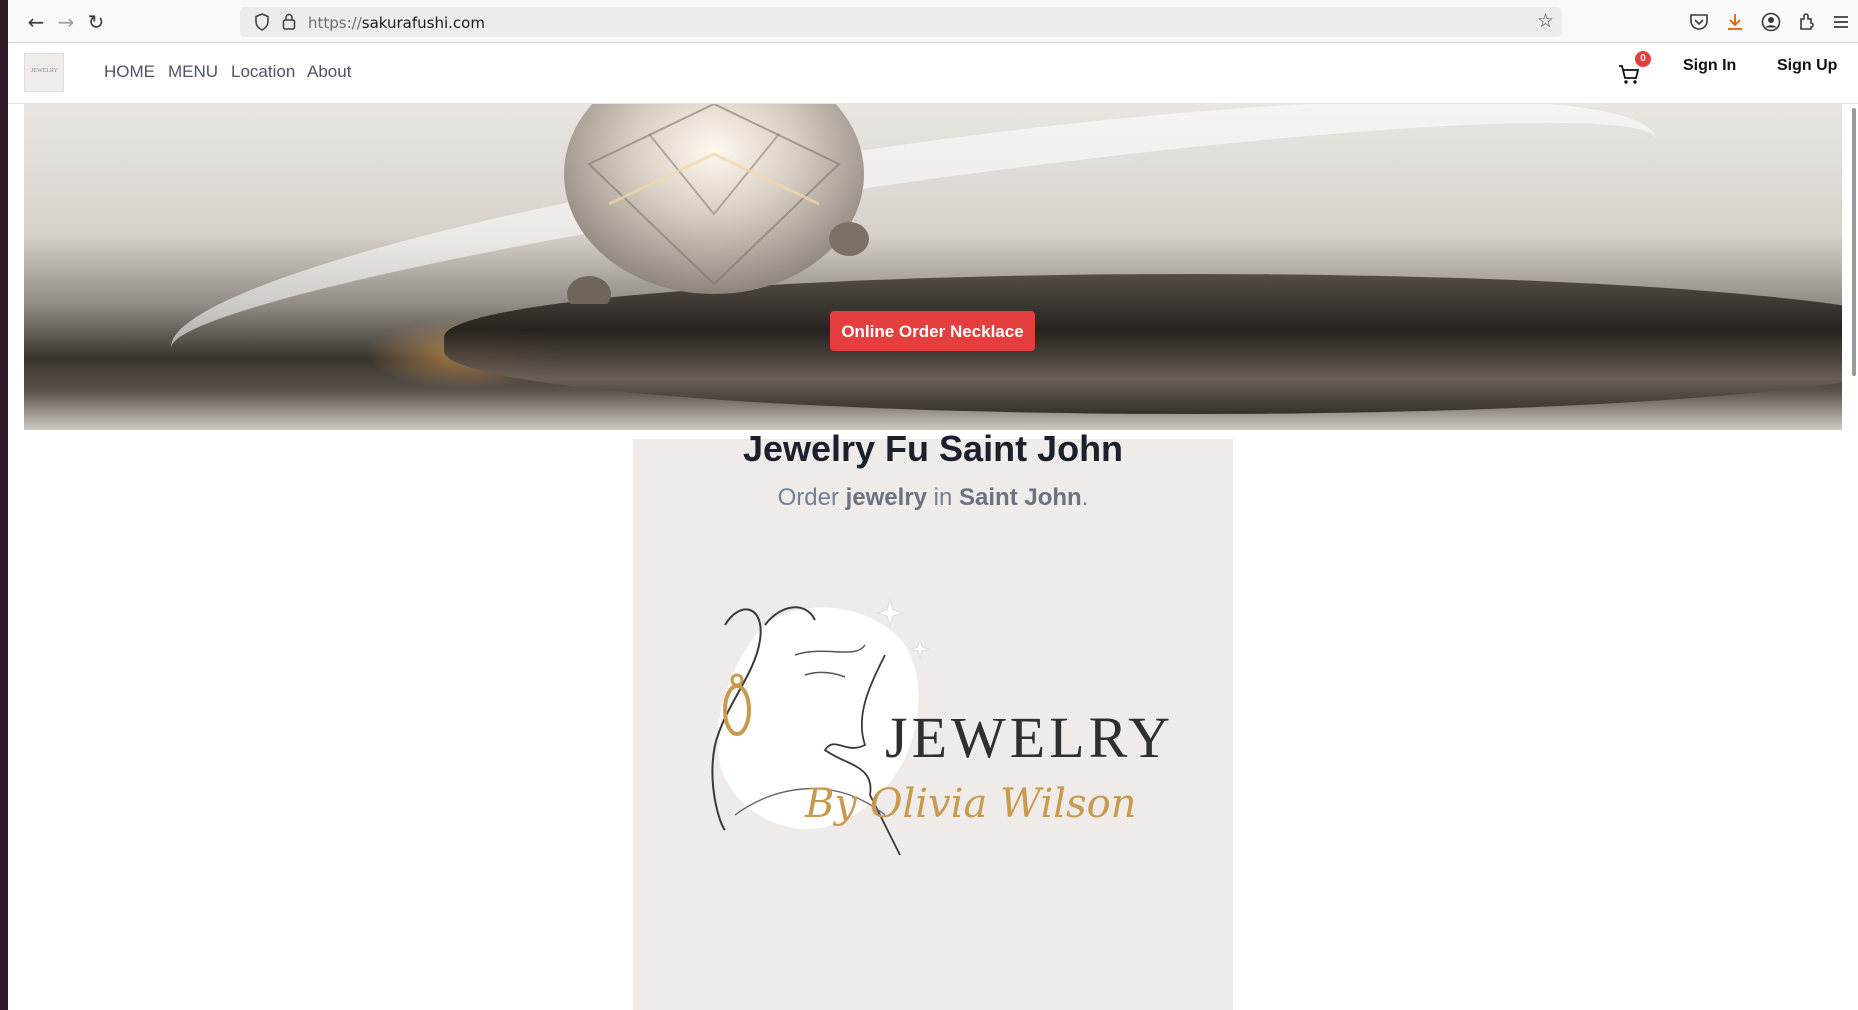 The height and width of the screenshot is (1010, 1858). What do you see at coordinates (263, 72) in the screenshot?
I see `nav-location: Location` at bounding box center [263, 72].